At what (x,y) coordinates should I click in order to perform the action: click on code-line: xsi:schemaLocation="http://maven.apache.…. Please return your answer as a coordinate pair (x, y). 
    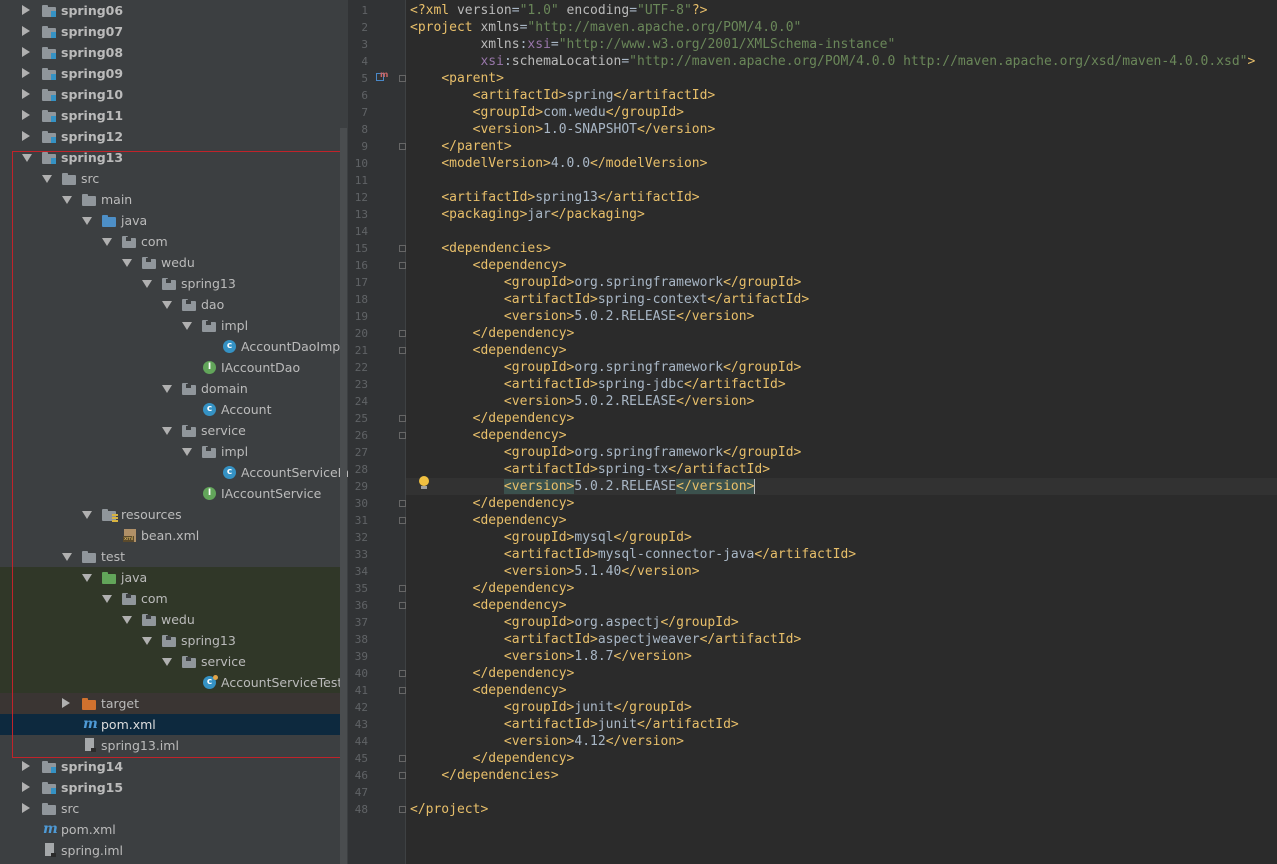
    Looking at the image, I should click on (832, 61).